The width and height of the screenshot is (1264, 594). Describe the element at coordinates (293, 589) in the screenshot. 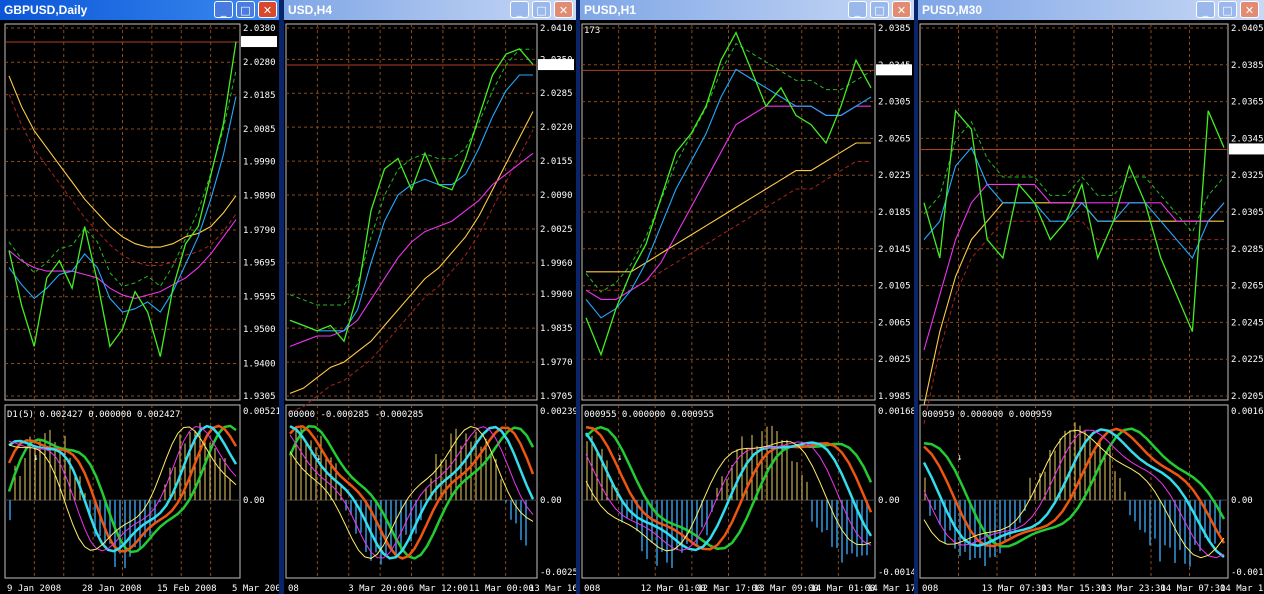

I see `time-axis-label: 08` at that location.